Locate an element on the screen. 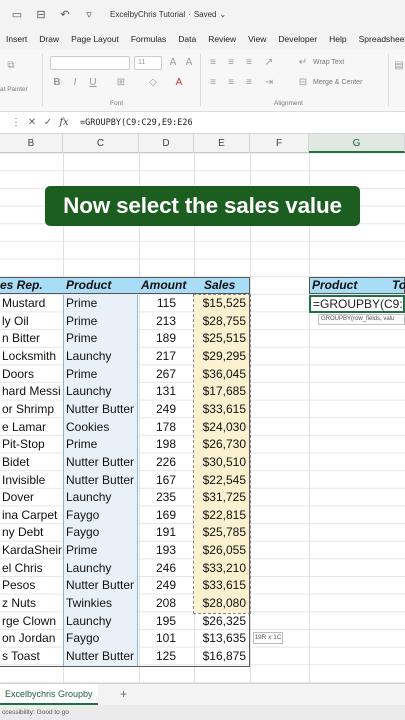 This screenshot has width=405, height=720. align-center-icon: ≡ is located at coordinates (231, 83).